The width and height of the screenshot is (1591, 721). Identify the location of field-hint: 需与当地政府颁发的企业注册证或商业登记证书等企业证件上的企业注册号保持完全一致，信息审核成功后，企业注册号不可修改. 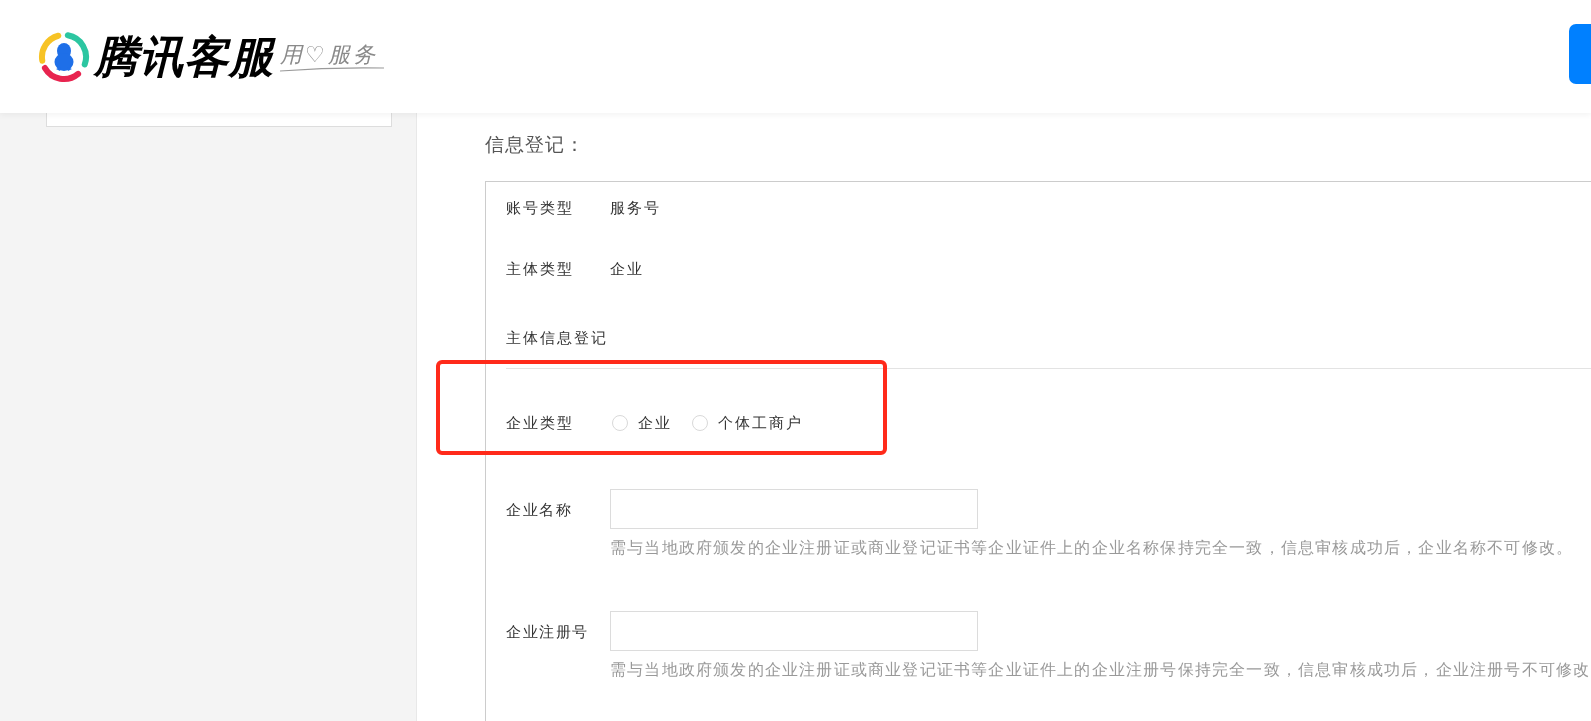
(1100, 670).